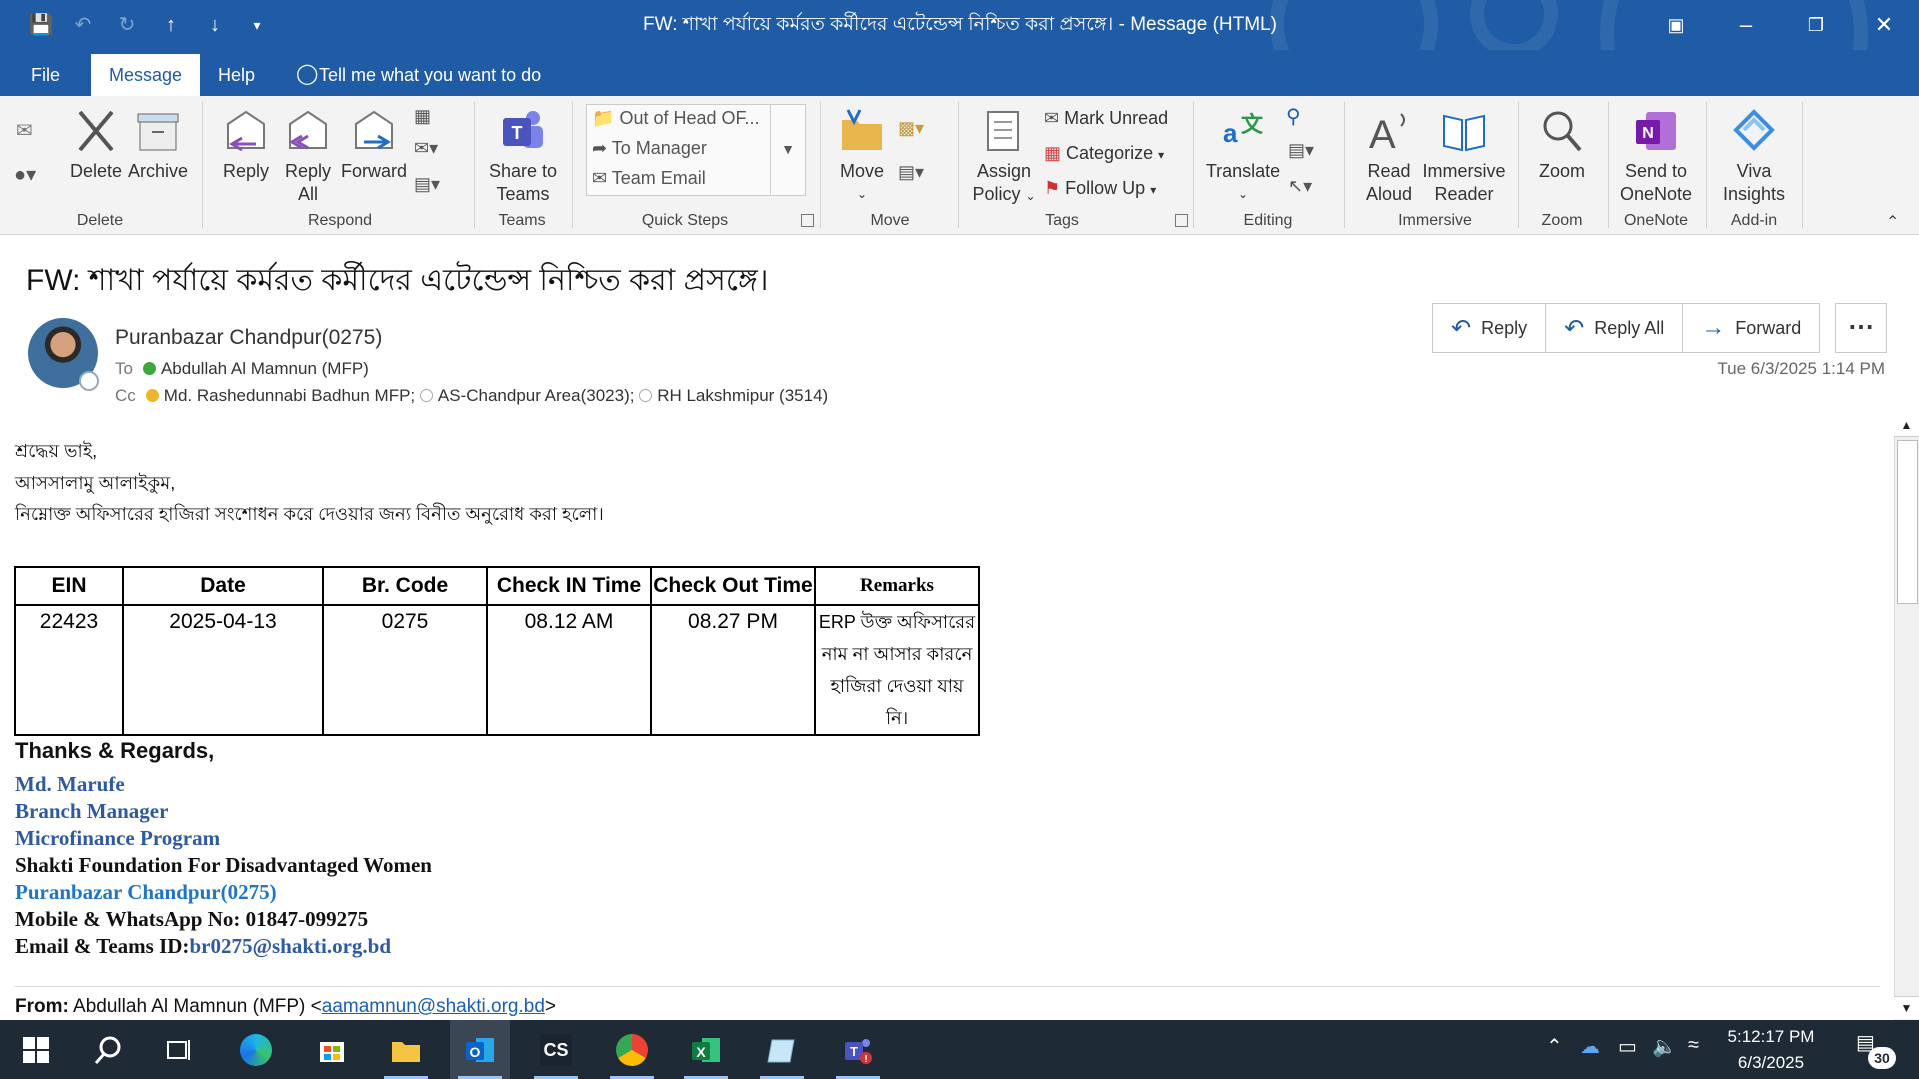 The width and height of the screenshot is (1919, 1079). Describe the element at coordinates (1299, 117) in the screenshot. I see `find-icon: ⚲` at that location.